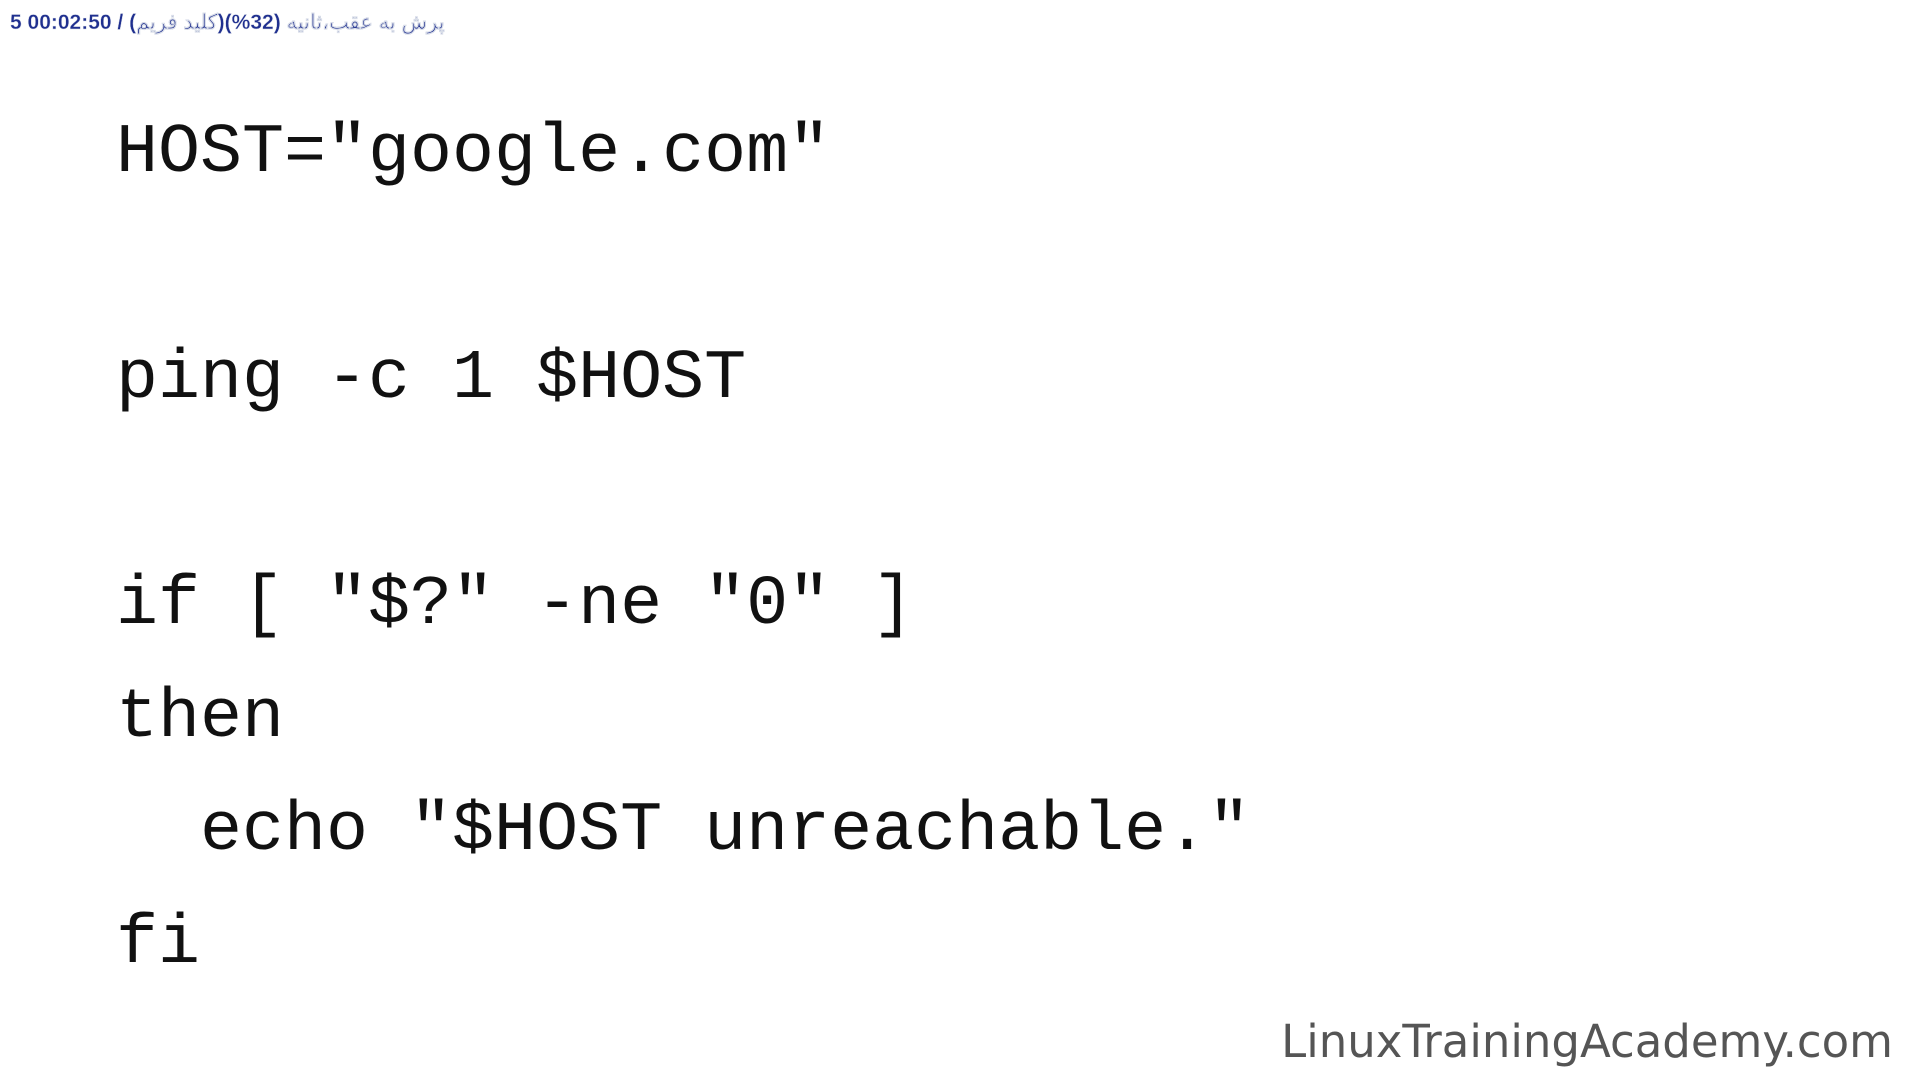 The height and width of the screenshot is (1080, 1920). Describe the element at coordinates (473, 153) in the screenshot. I see `code-line-host-assignment: HOST="google.com"` at that location.